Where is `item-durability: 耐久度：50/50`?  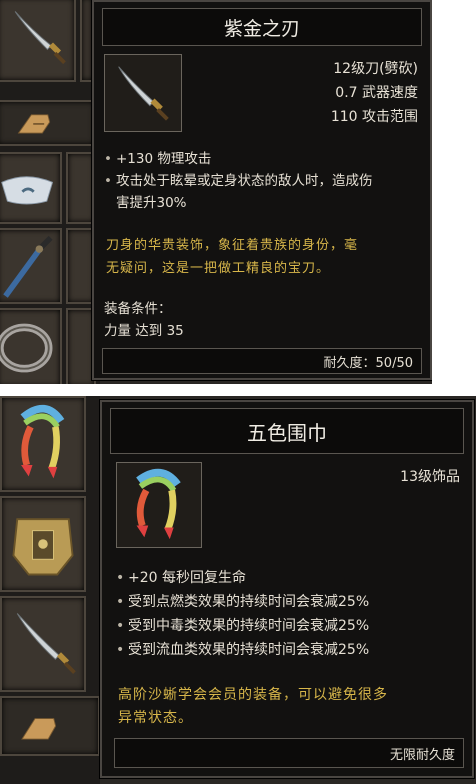 item-durability: 耐久度：50/50 is located at coordinates (262, 361).